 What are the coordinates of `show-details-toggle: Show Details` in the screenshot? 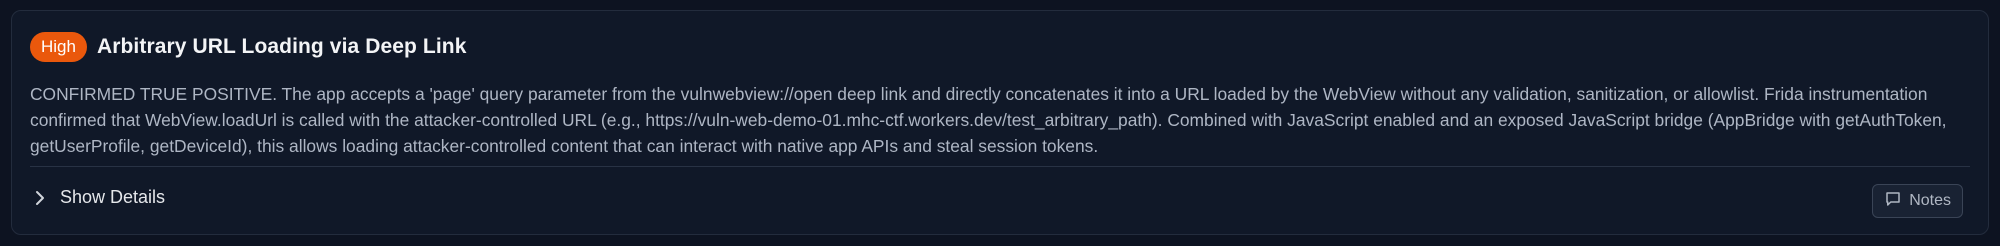 It's located at (99, 197).